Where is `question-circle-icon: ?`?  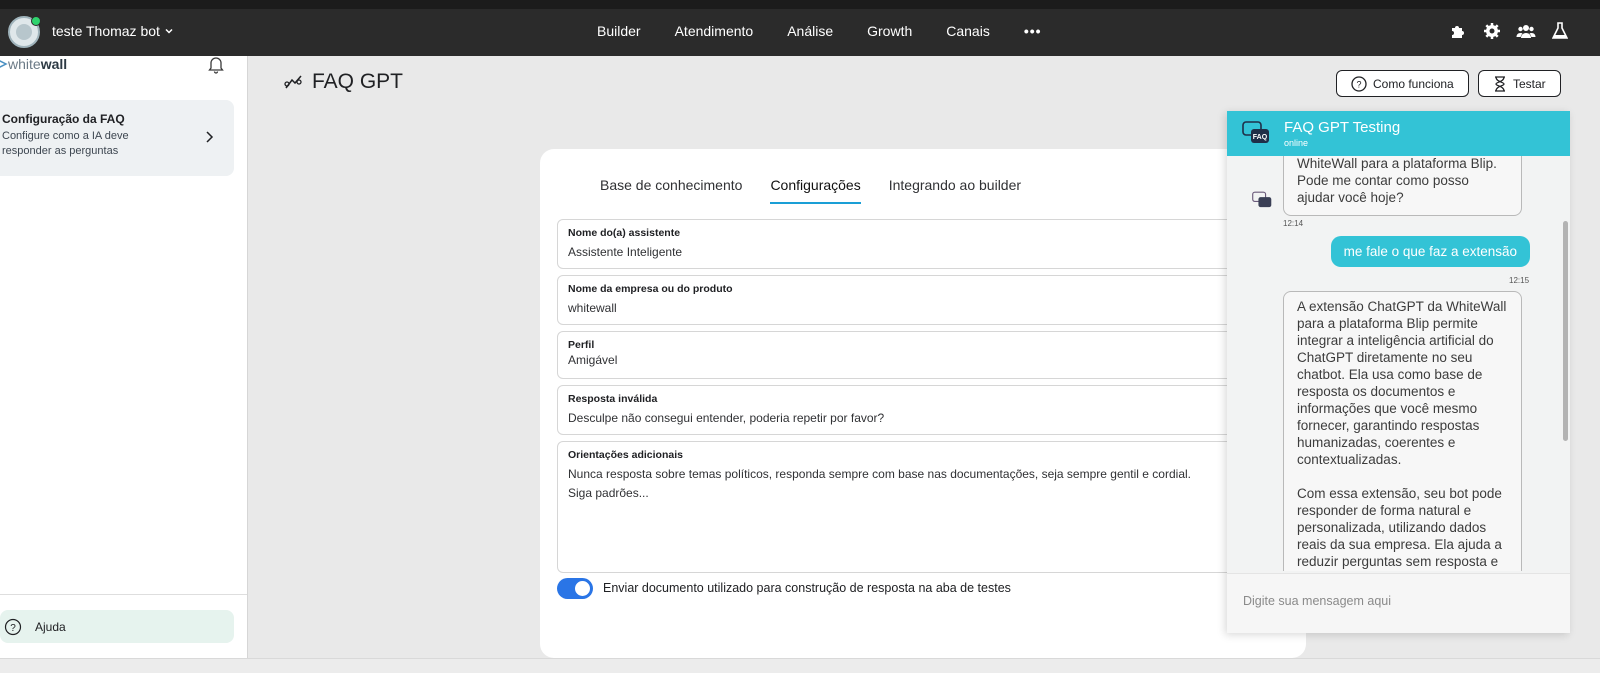 question-circle-icon: ? is located at coordinates (1359, 83).